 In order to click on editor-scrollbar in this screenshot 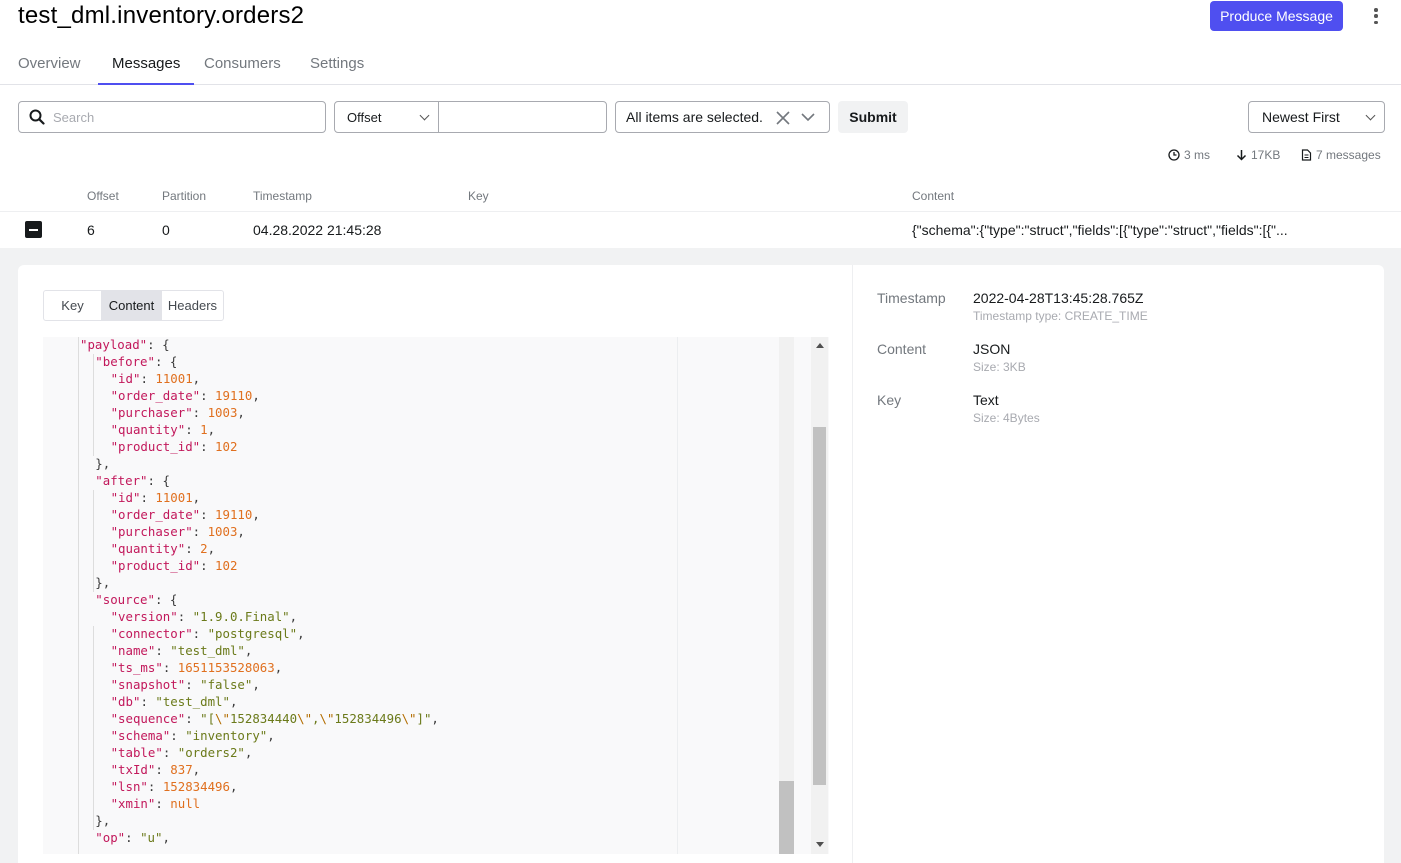, I will do `click(786, 595)`.